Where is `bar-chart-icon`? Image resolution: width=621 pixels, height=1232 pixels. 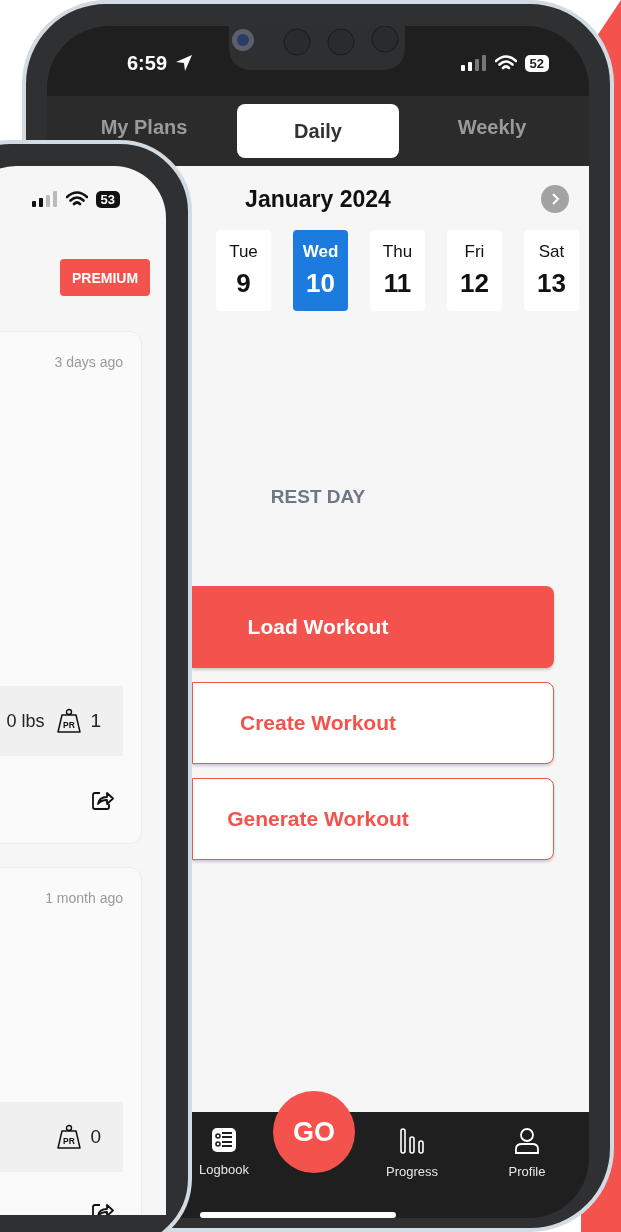
bar-chart-icon is located at coordinates (412, 1141).